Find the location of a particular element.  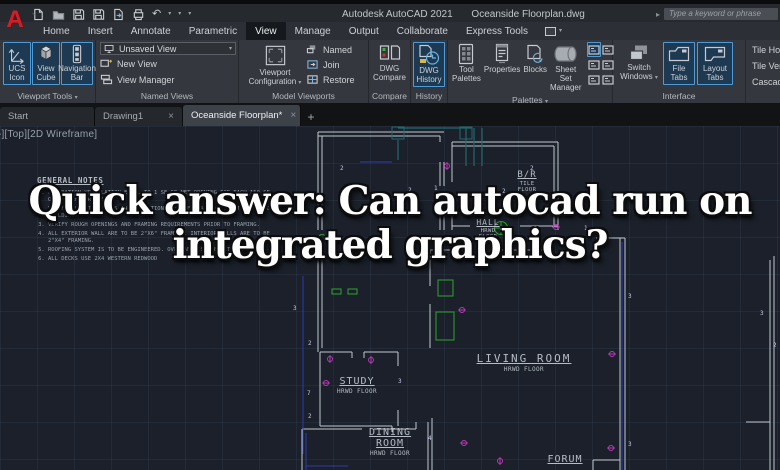

qat-customize-icon: ▾ is located at coordinates (189, 14).